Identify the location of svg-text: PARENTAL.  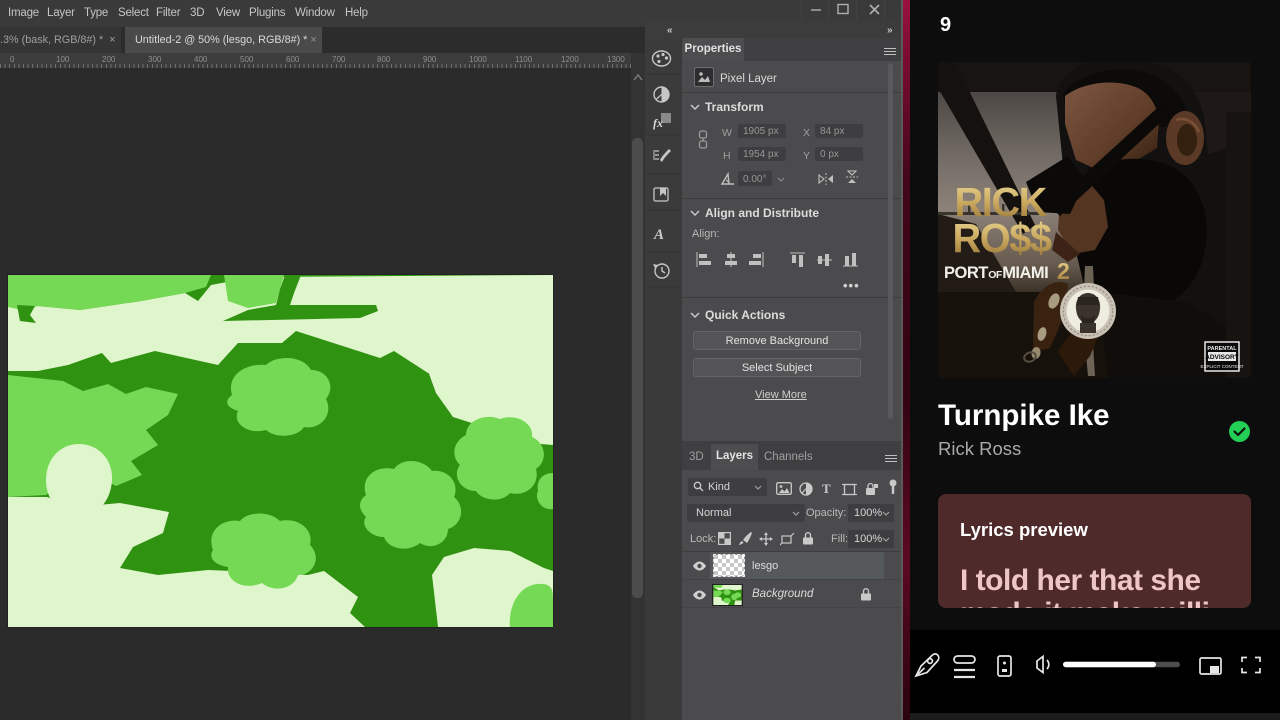
(1222, 349).